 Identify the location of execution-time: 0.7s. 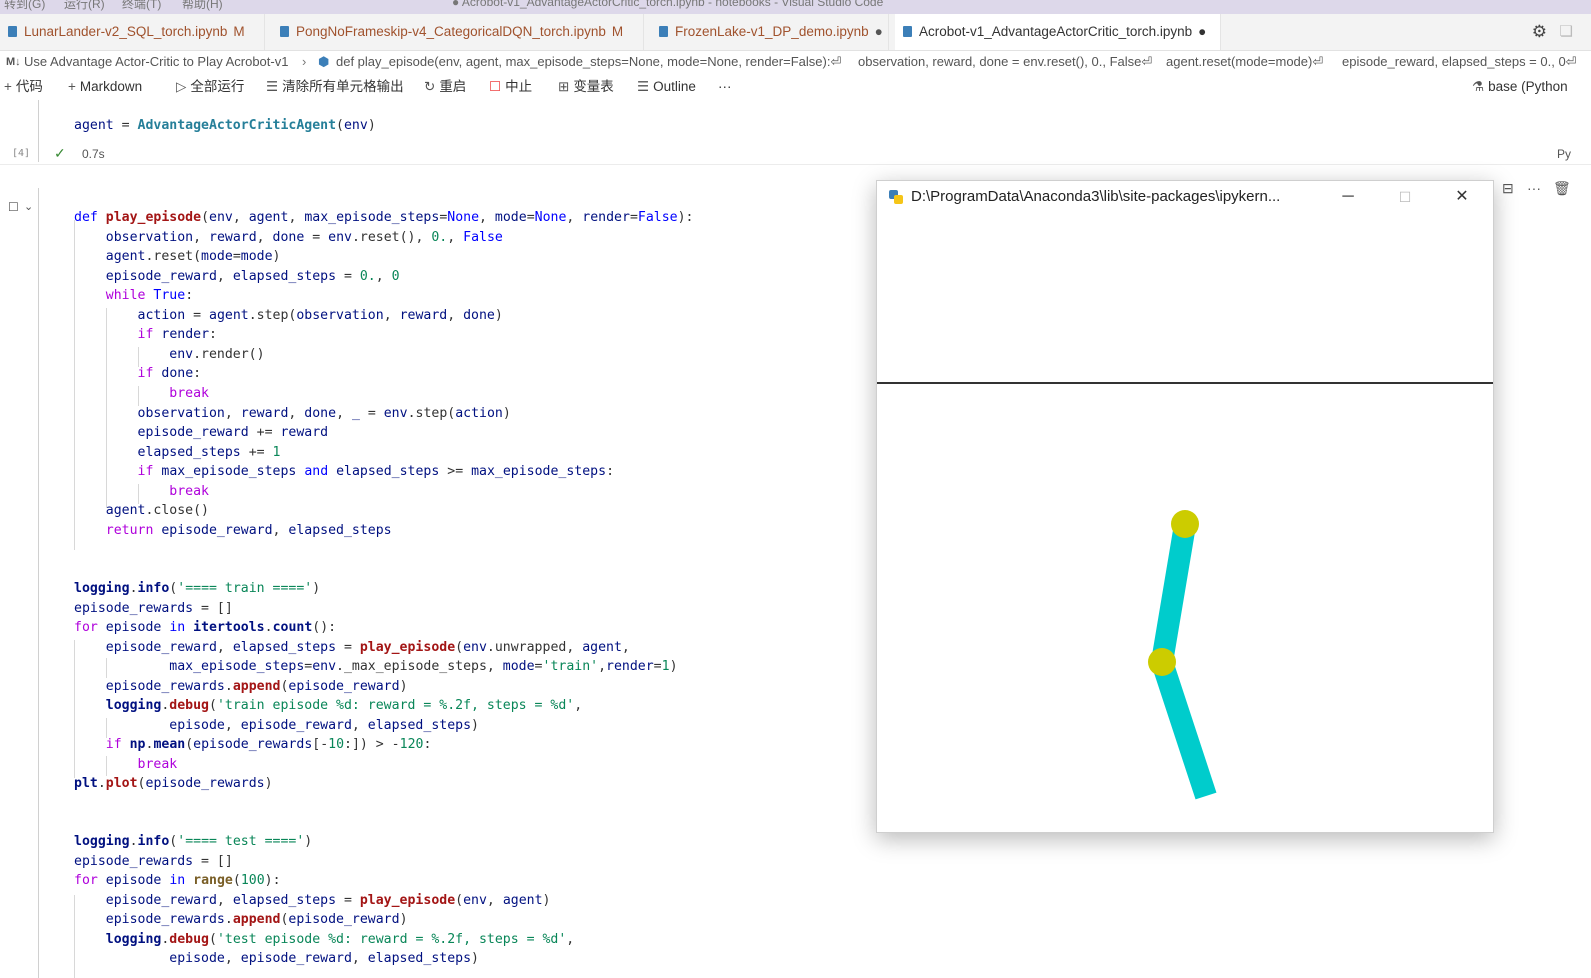
(93, 154).